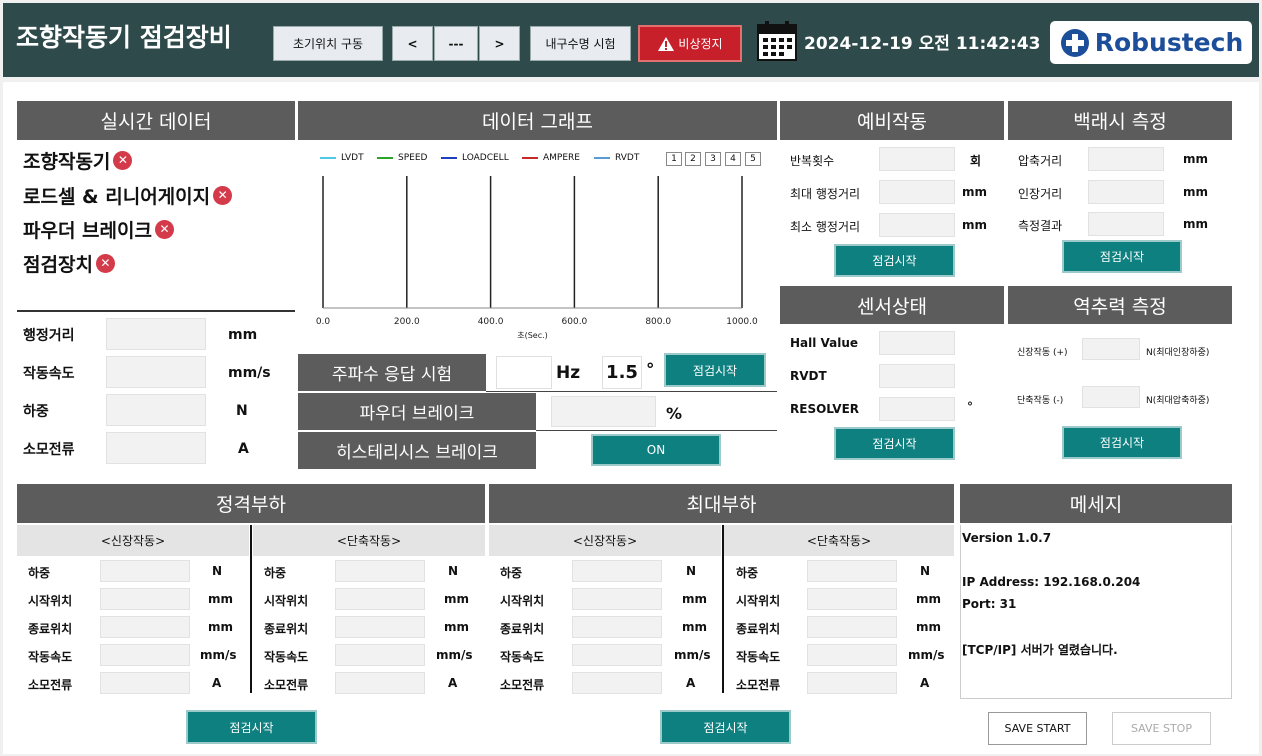 The width and height of the screenshot is (1262, 756). Describe the element at coordinates (251, 503) in the screenshot. I see `rated-load-header: 정격부하` at that location.